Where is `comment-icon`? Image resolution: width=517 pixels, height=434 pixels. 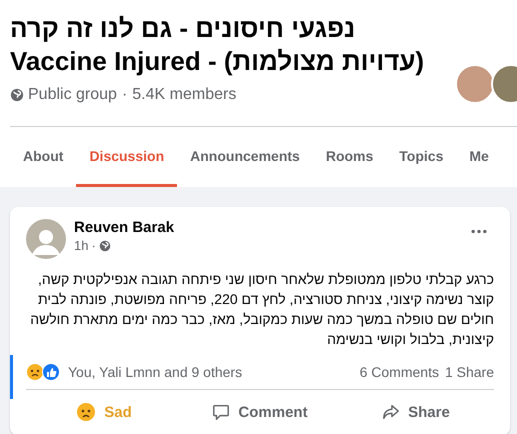 comment-icon is located at coordinates (221, 412).